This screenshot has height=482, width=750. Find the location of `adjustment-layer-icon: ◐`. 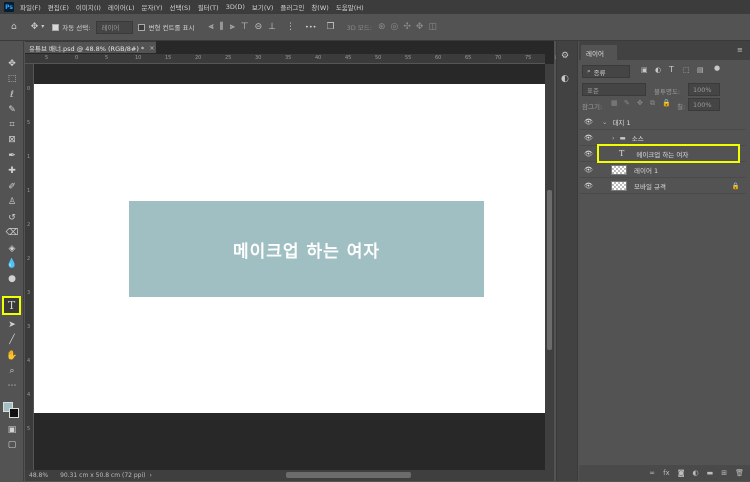

adjustment-layer-icon: ◐ is located at coordinates (696, 473).